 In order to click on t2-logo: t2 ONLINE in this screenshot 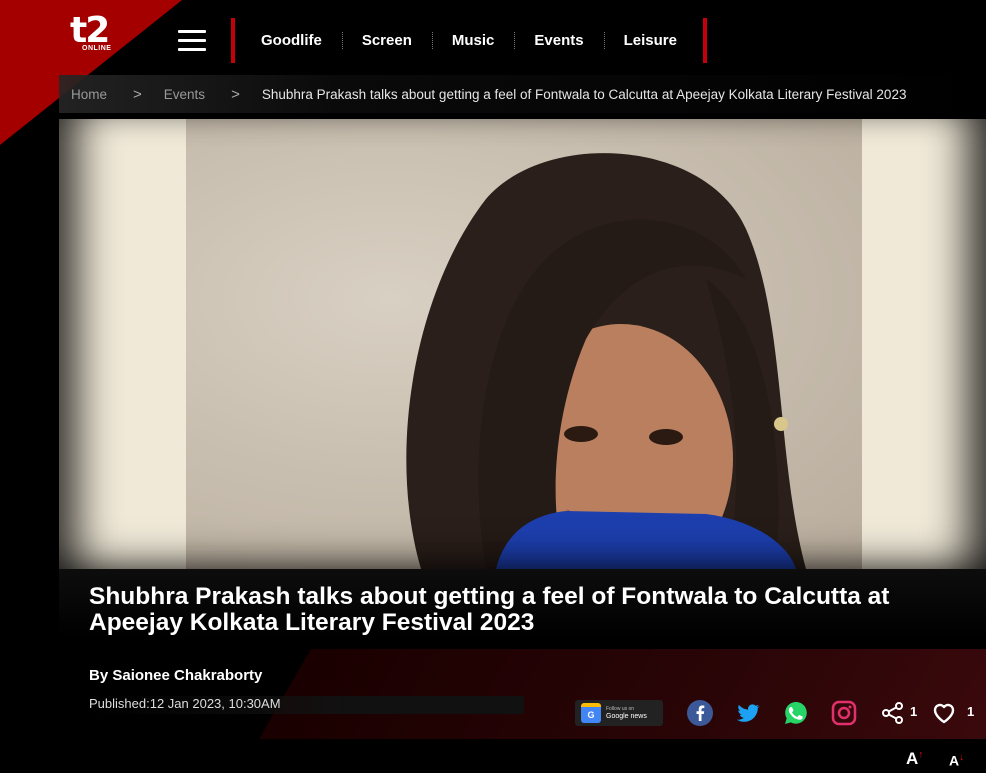, I will do `click(95, 37)`.